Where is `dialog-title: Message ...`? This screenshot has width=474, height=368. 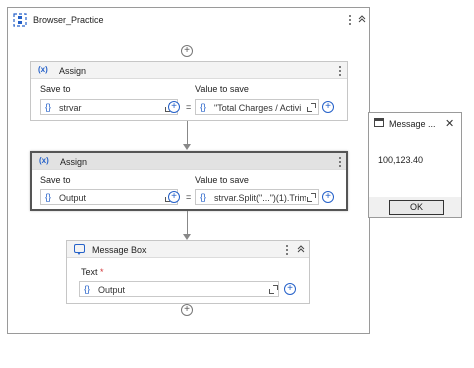
dialog-title: Message ... is located at coordinates (412, 124).